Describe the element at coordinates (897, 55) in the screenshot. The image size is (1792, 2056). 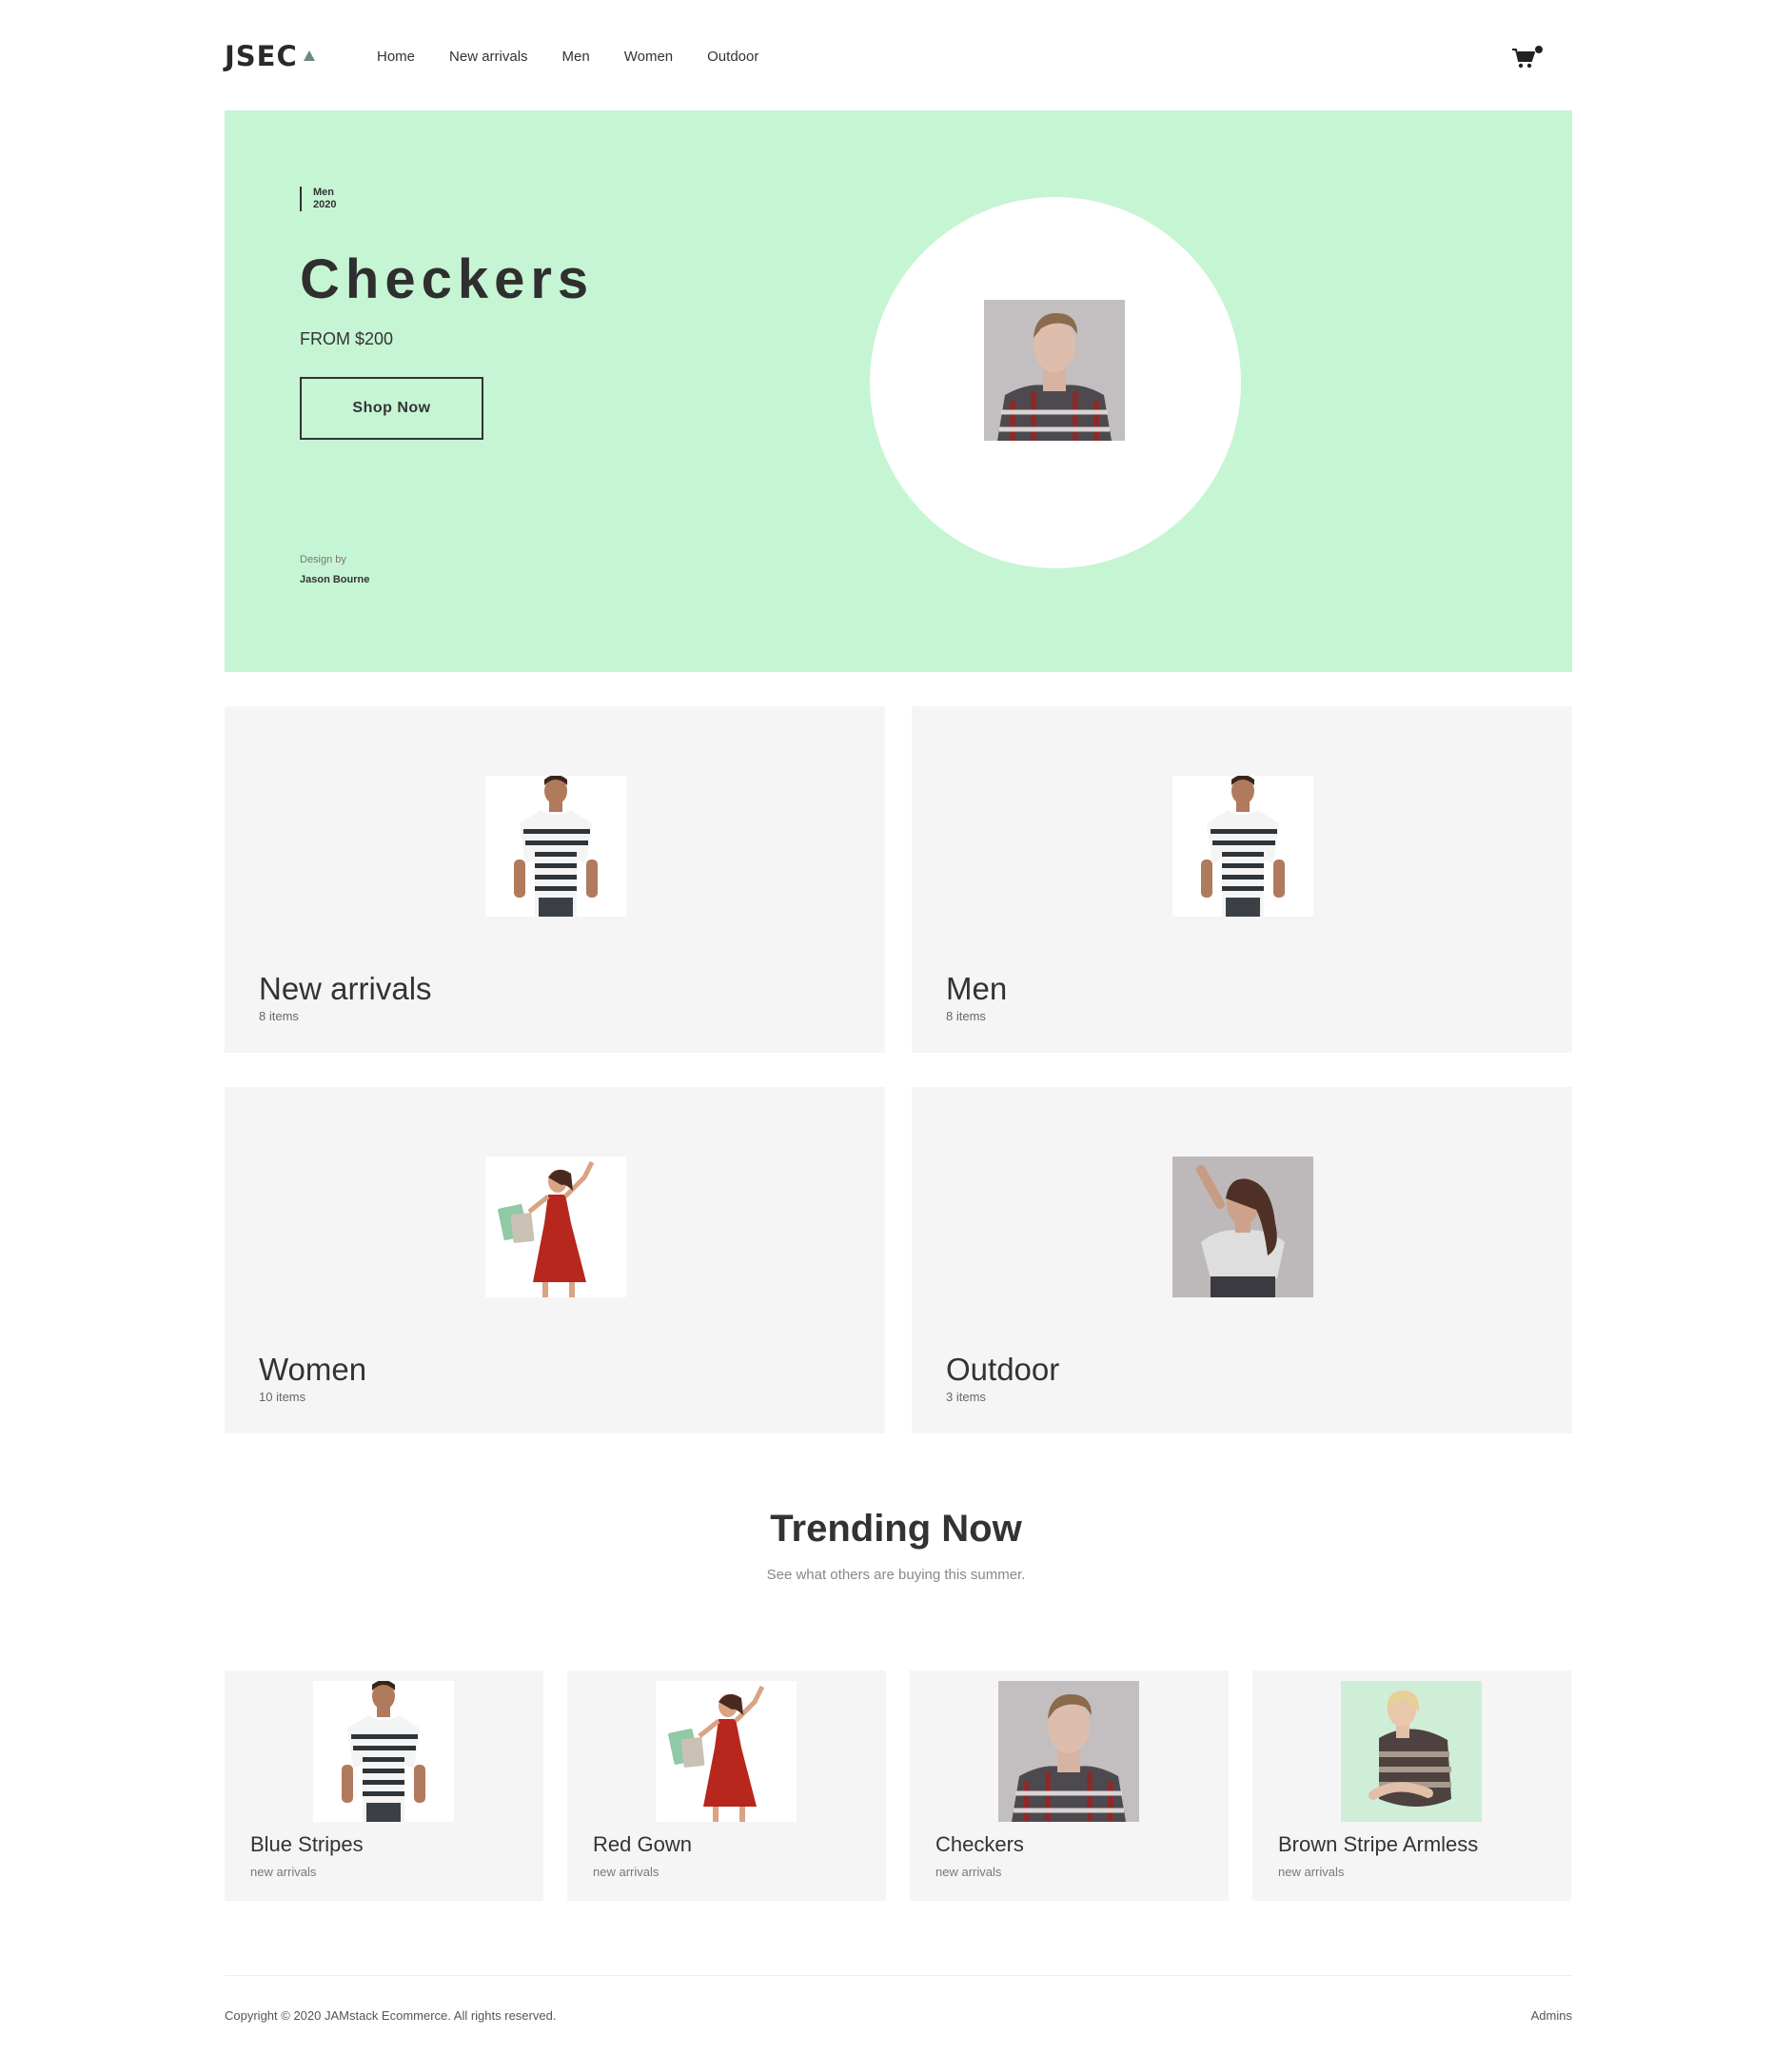
I see `site-header: JSEC Home New arrivals Men Women Outdoor` at that location.